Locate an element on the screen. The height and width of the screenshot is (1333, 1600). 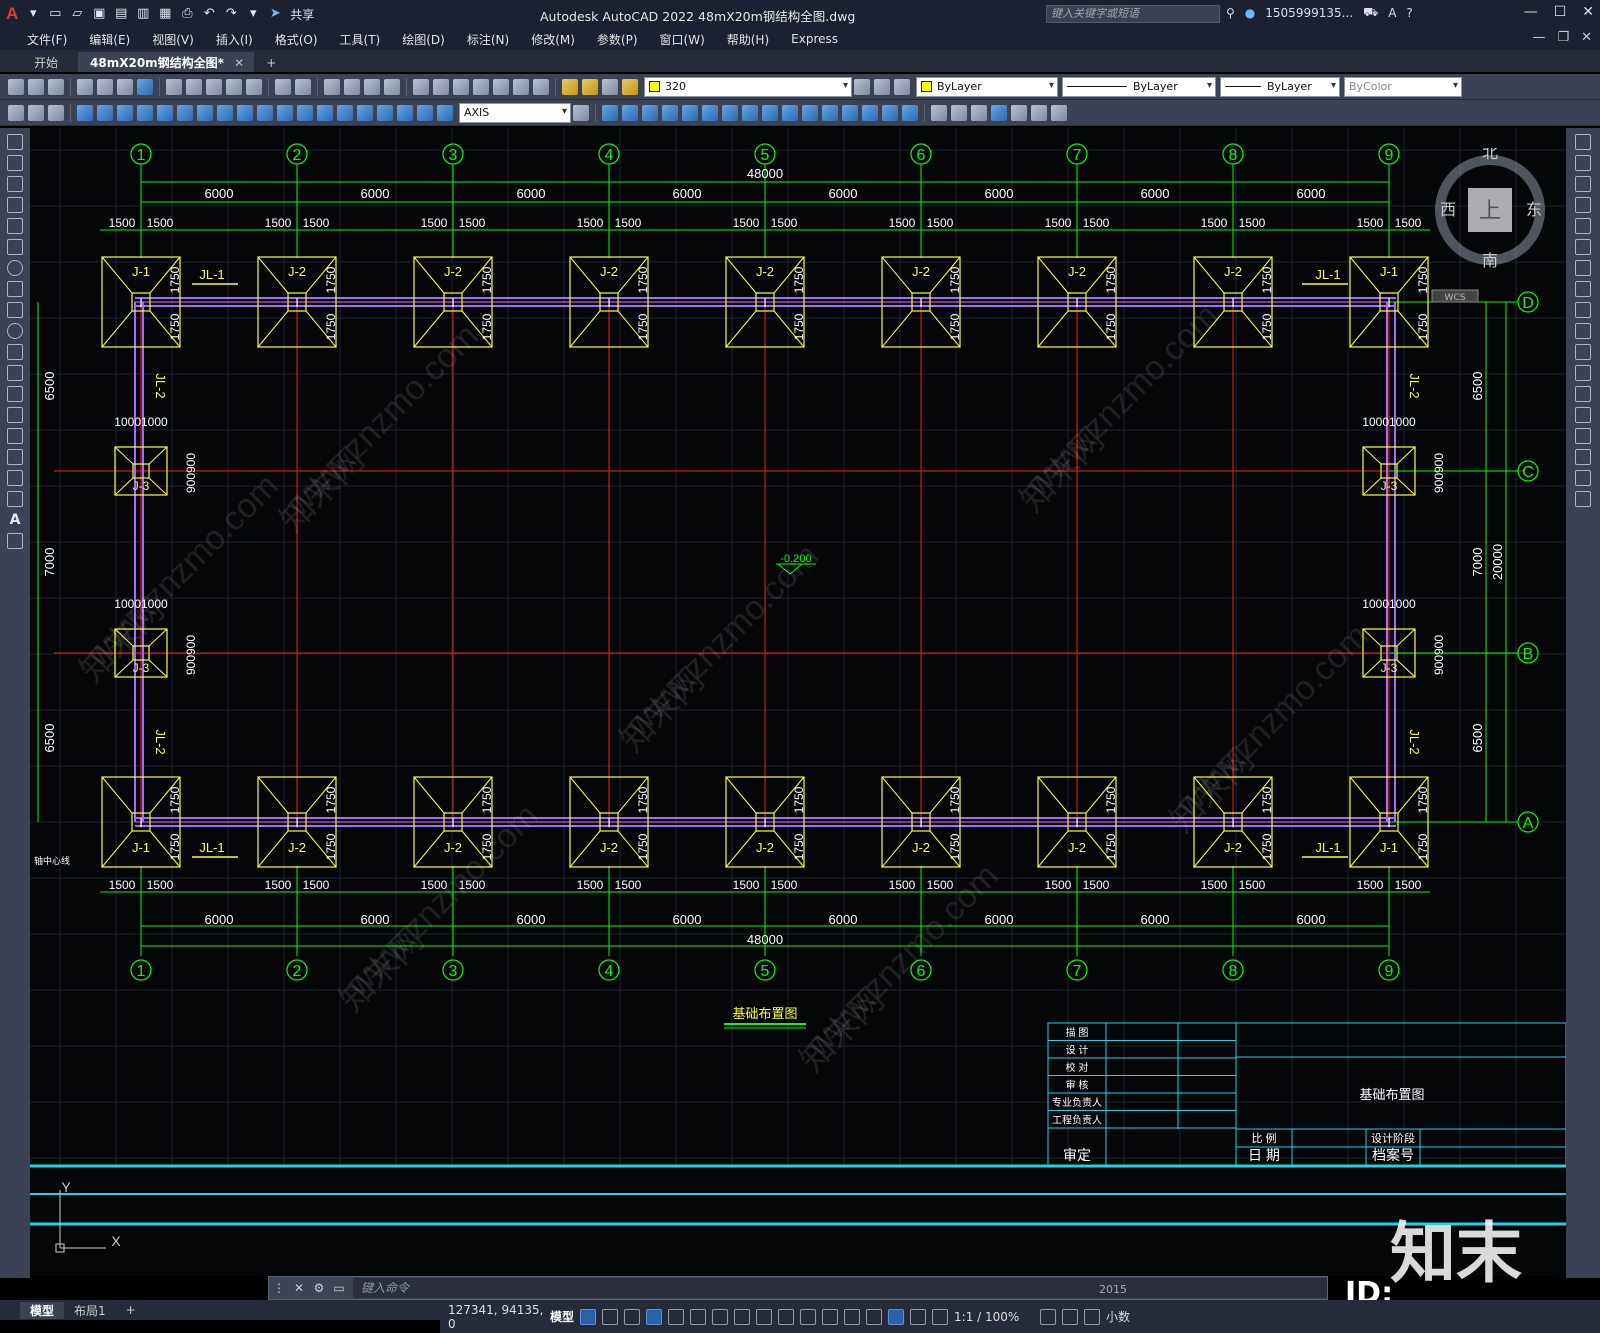
menu-modify: 修改(M) is located at coordinates (553, 39).